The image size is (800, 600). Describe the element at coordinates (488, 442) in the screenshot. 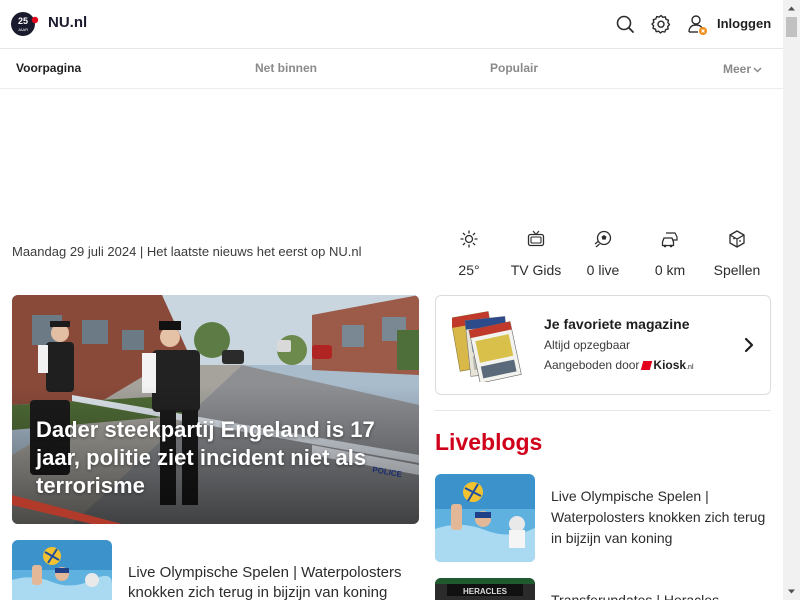

I see `liveblogs-heading: Liveblogs` at that location.